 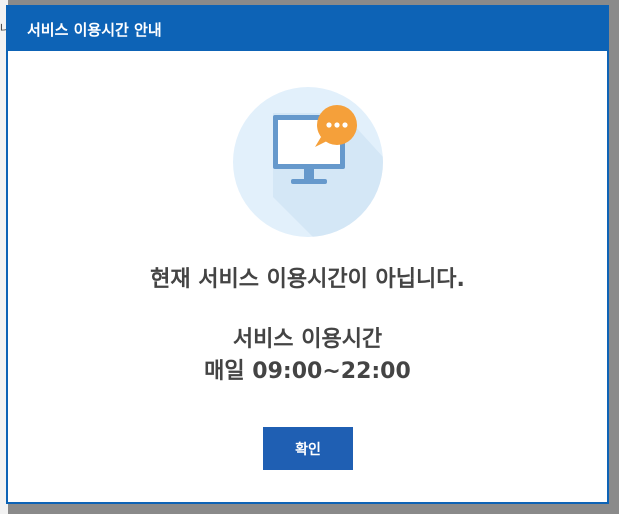 What do you see at coordinates (307, 339) in the screenshot?
I see `service-hours-label: 서비스 이용시간` at bounding box center [307, 339].